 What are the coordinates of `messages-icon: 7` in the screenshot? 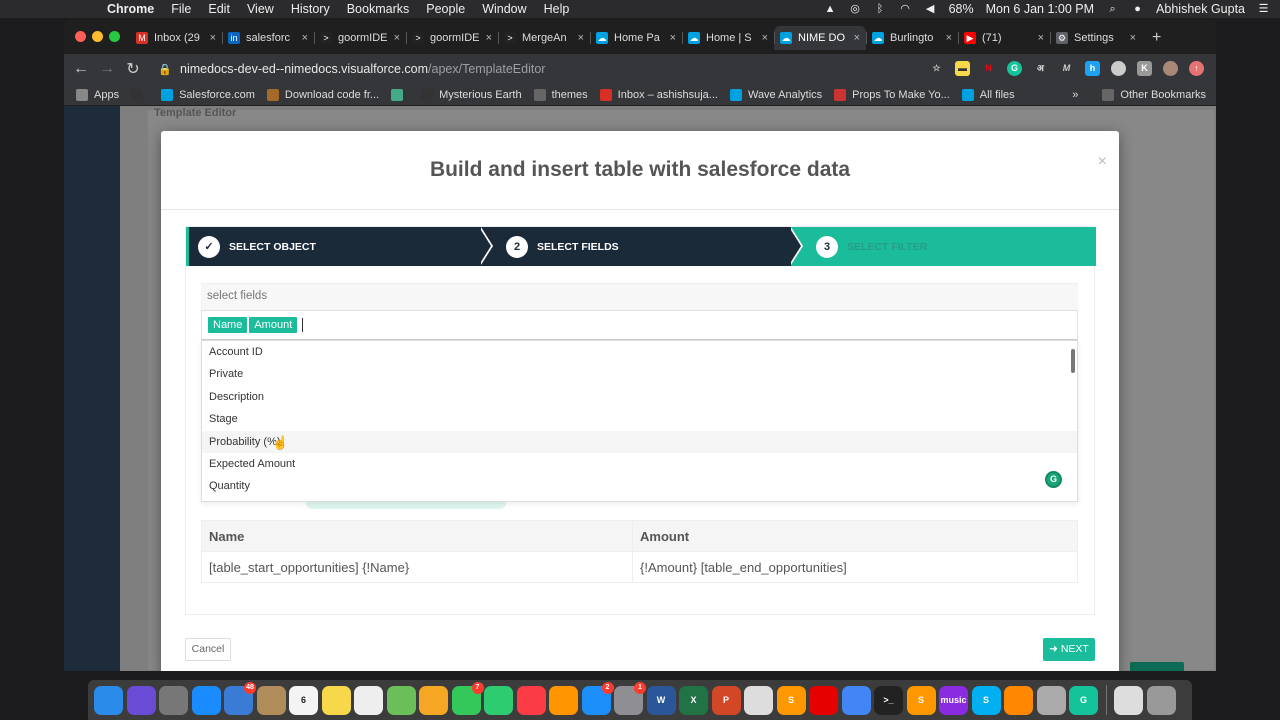 It's located at (467, 698).